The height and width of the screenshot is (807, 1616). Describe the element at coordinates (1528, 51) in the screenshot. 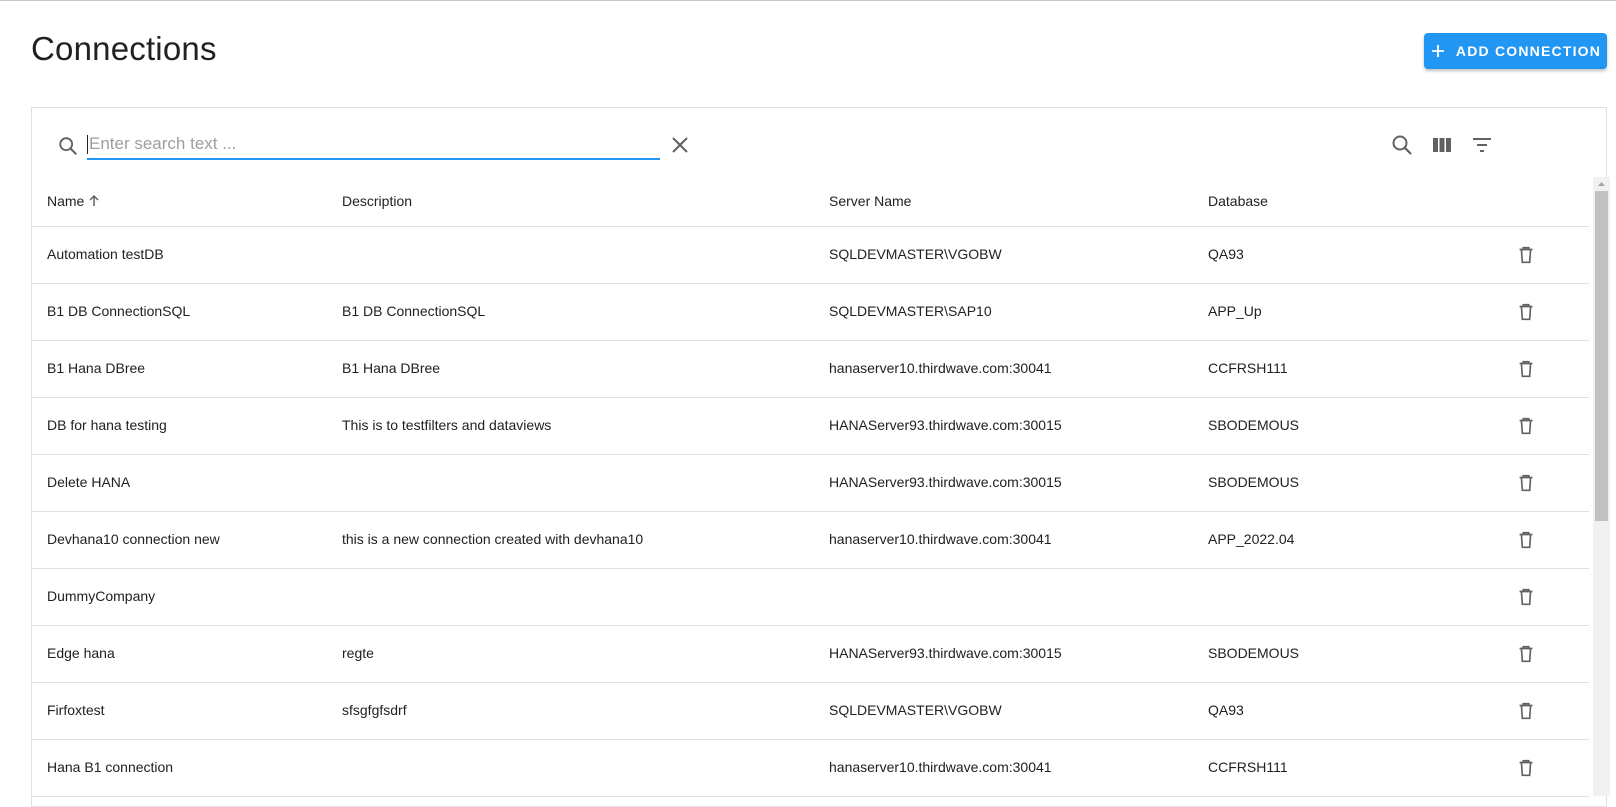

I see `add-connection-label: ADD CONNECTION` at that location.